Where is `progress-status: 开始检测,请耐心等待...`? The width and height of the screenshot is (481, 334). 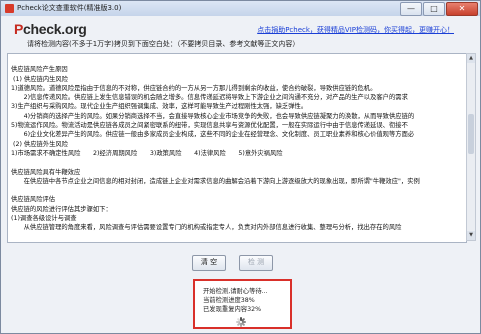
progress-status: 开始检测,请耐心等待... is located at coordinates (235, 291).